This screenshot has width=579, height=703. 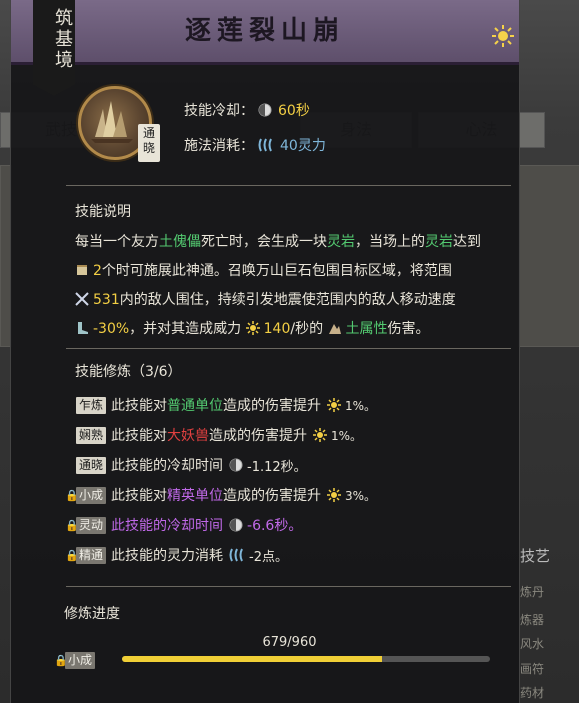 I want to click on progress-bar, so click(x=306, y=659).